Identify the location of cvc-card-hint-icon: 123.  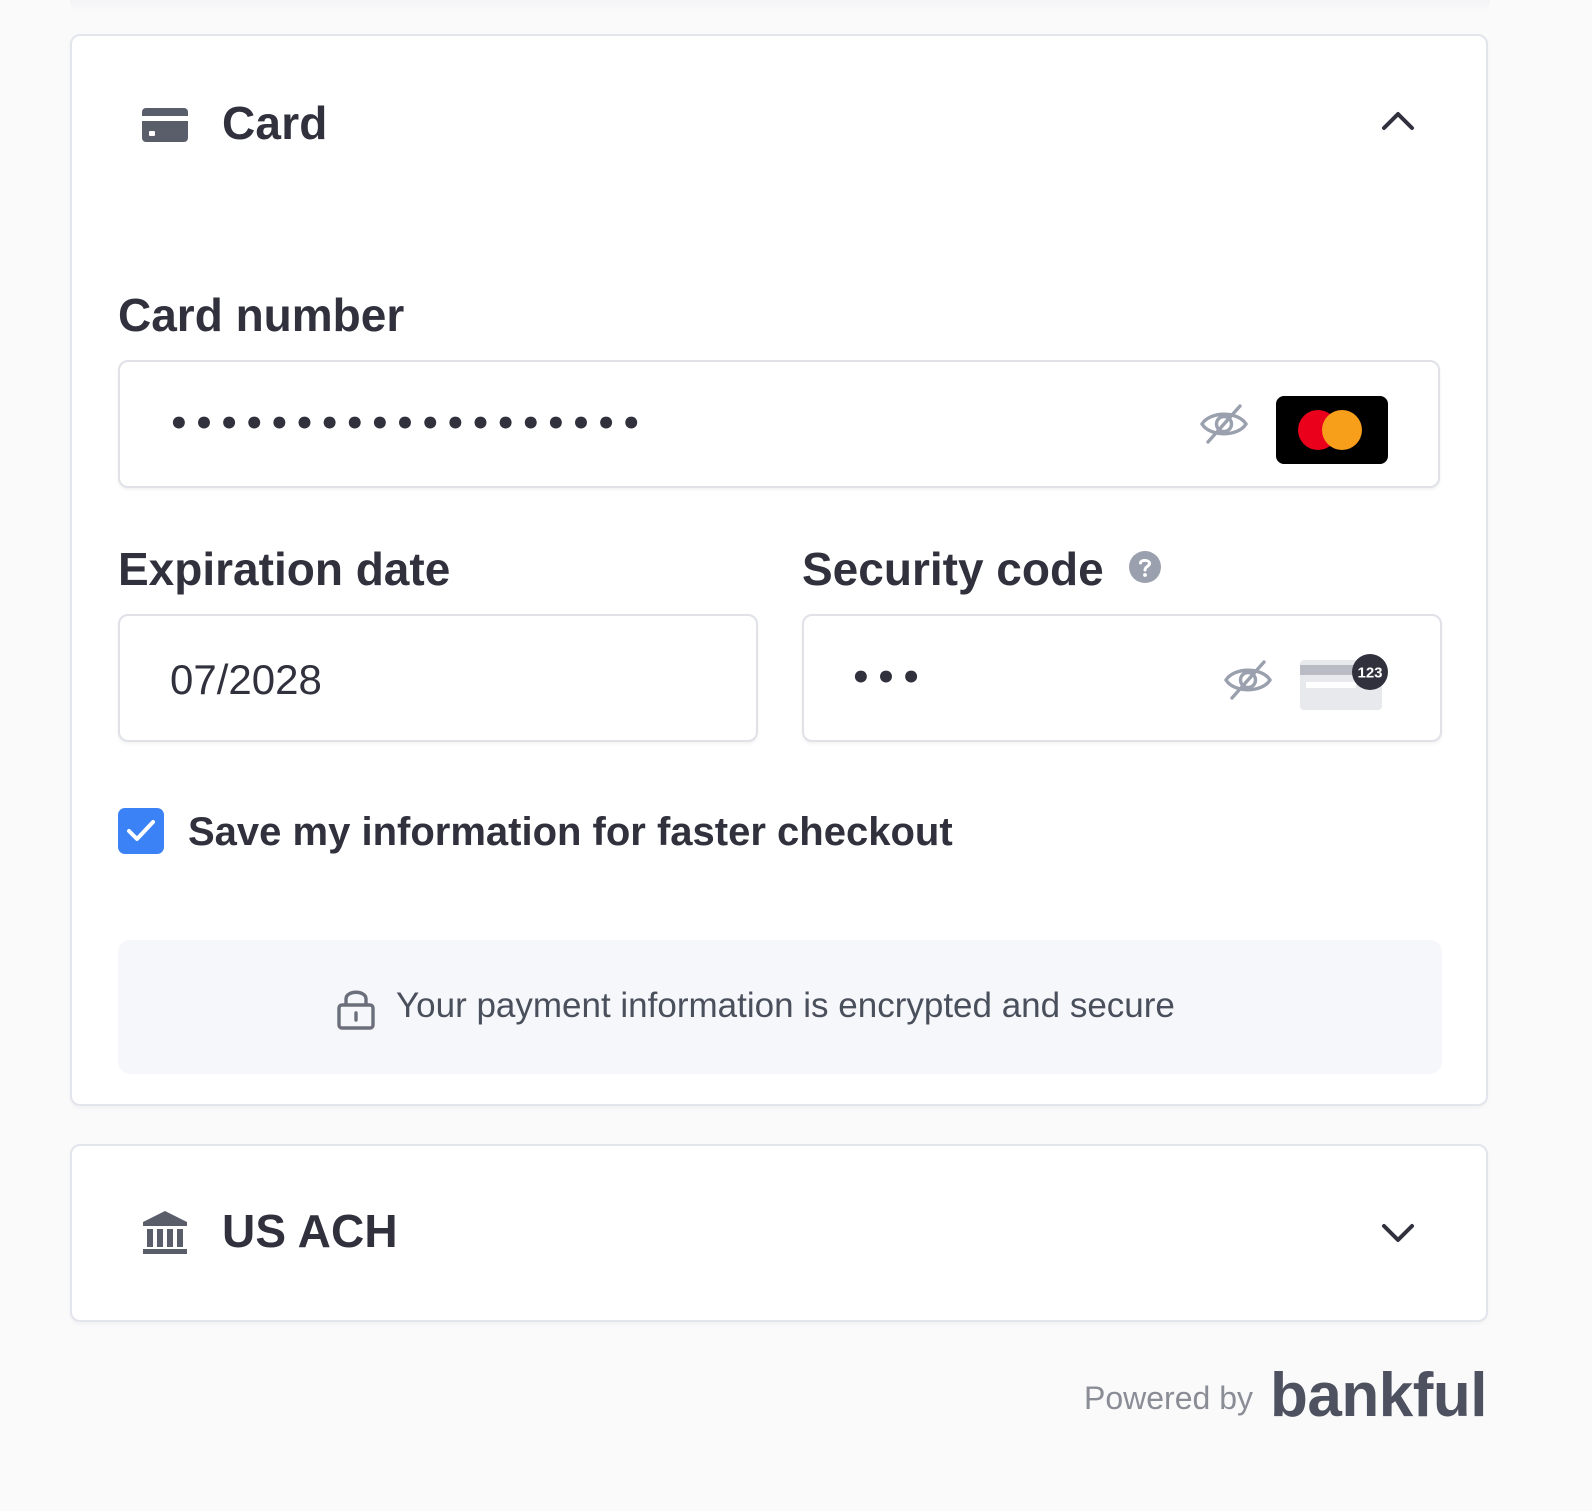
(1344, 682).